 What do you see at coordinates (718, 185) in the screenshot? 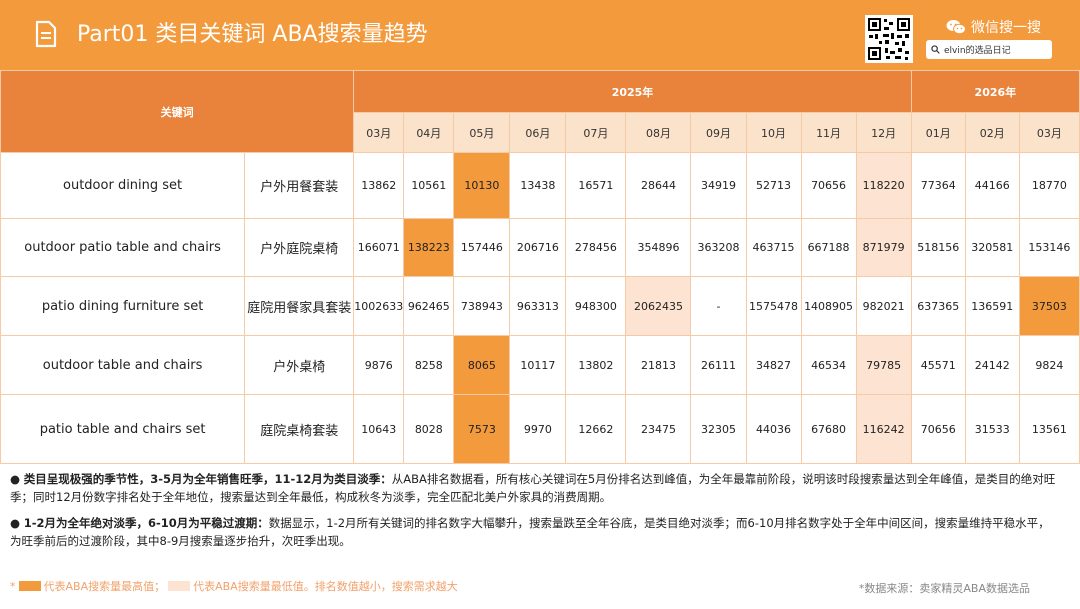
I see `value-cell: 34919` at bounding box center [718, 185].